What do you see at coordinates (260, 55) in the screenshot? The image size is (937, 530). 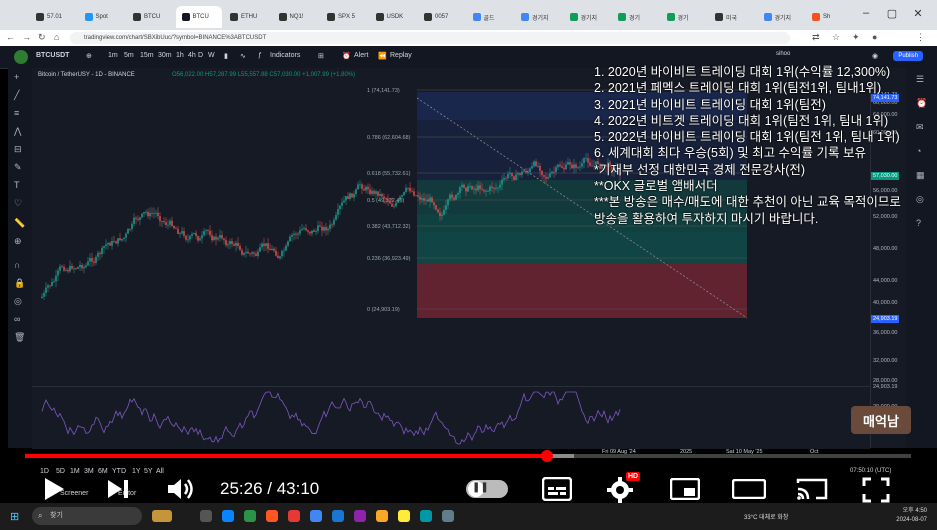 I see `indicators-icon: ƒ` at bounding box center [260, 55].